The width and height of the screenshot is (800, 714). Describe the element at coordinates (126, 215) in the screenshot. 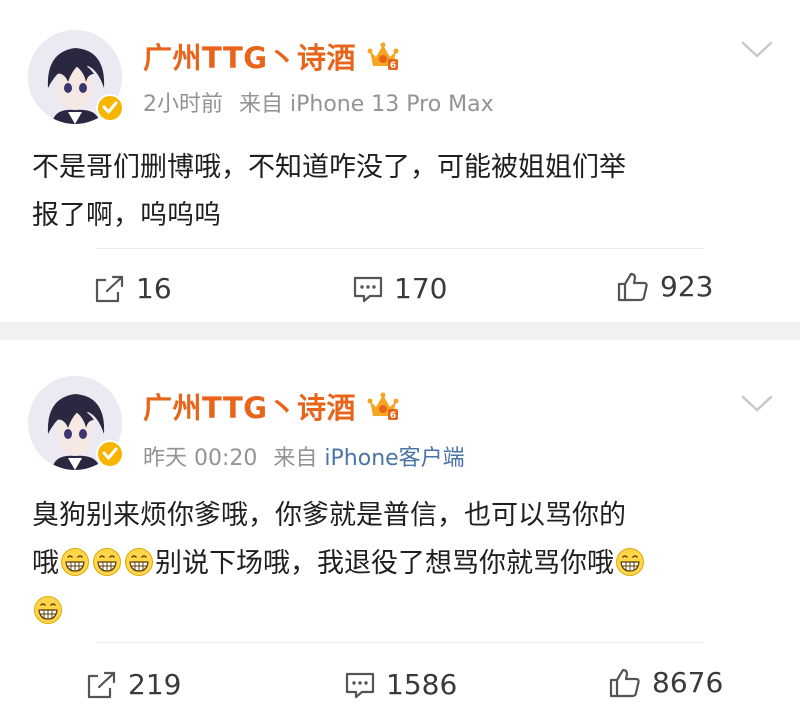

I see `post-text-line: 报了啊，呜呜呜` at that location.